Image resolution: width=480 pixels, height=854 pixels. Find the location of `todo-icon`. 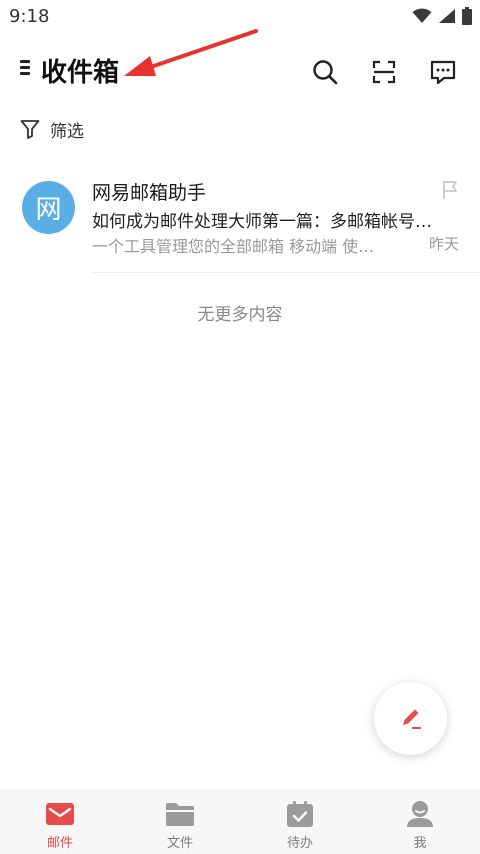

todo-icon is located at coordinates (300, 814).